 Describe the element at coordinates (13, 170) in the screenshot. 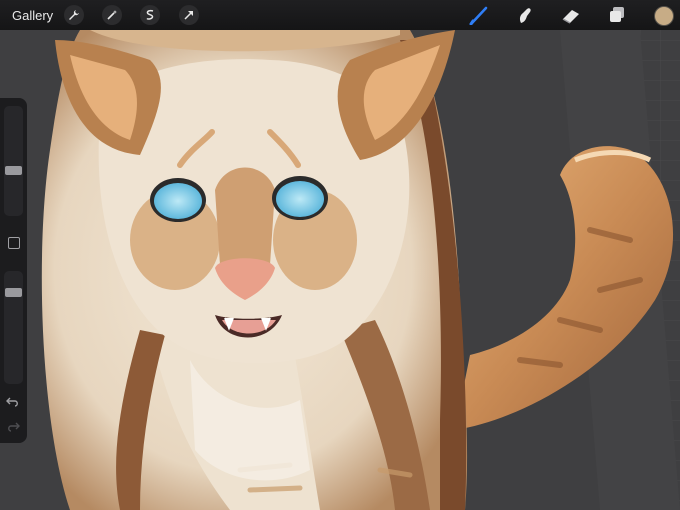

I see `brush-size-thumb` at that location.